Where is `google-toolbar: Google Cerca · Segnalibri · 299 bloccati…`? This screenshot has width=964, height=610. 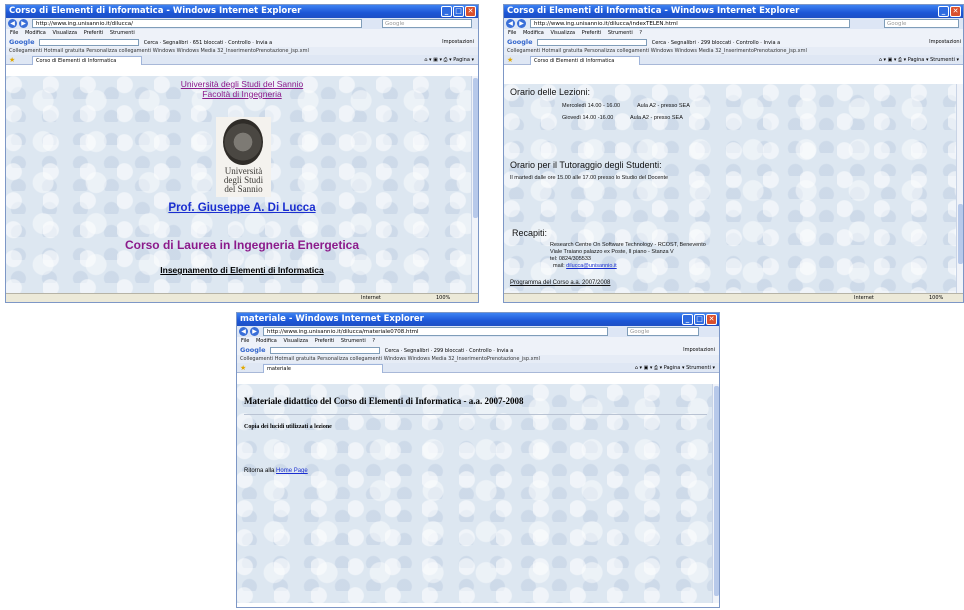 google-toolbar: Google Cerca · Segnalibri · 299 bloccati… is located at coordinates (478, 350).